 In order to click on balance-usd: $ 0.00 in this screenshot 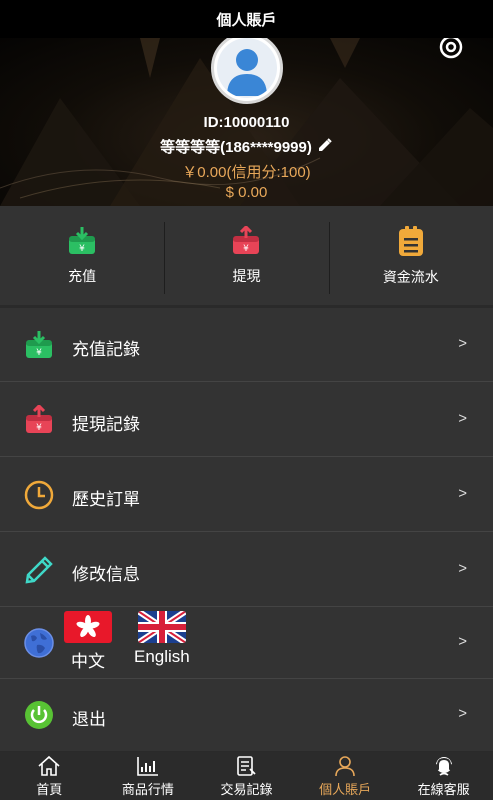, I will do `click(246, 192)`.